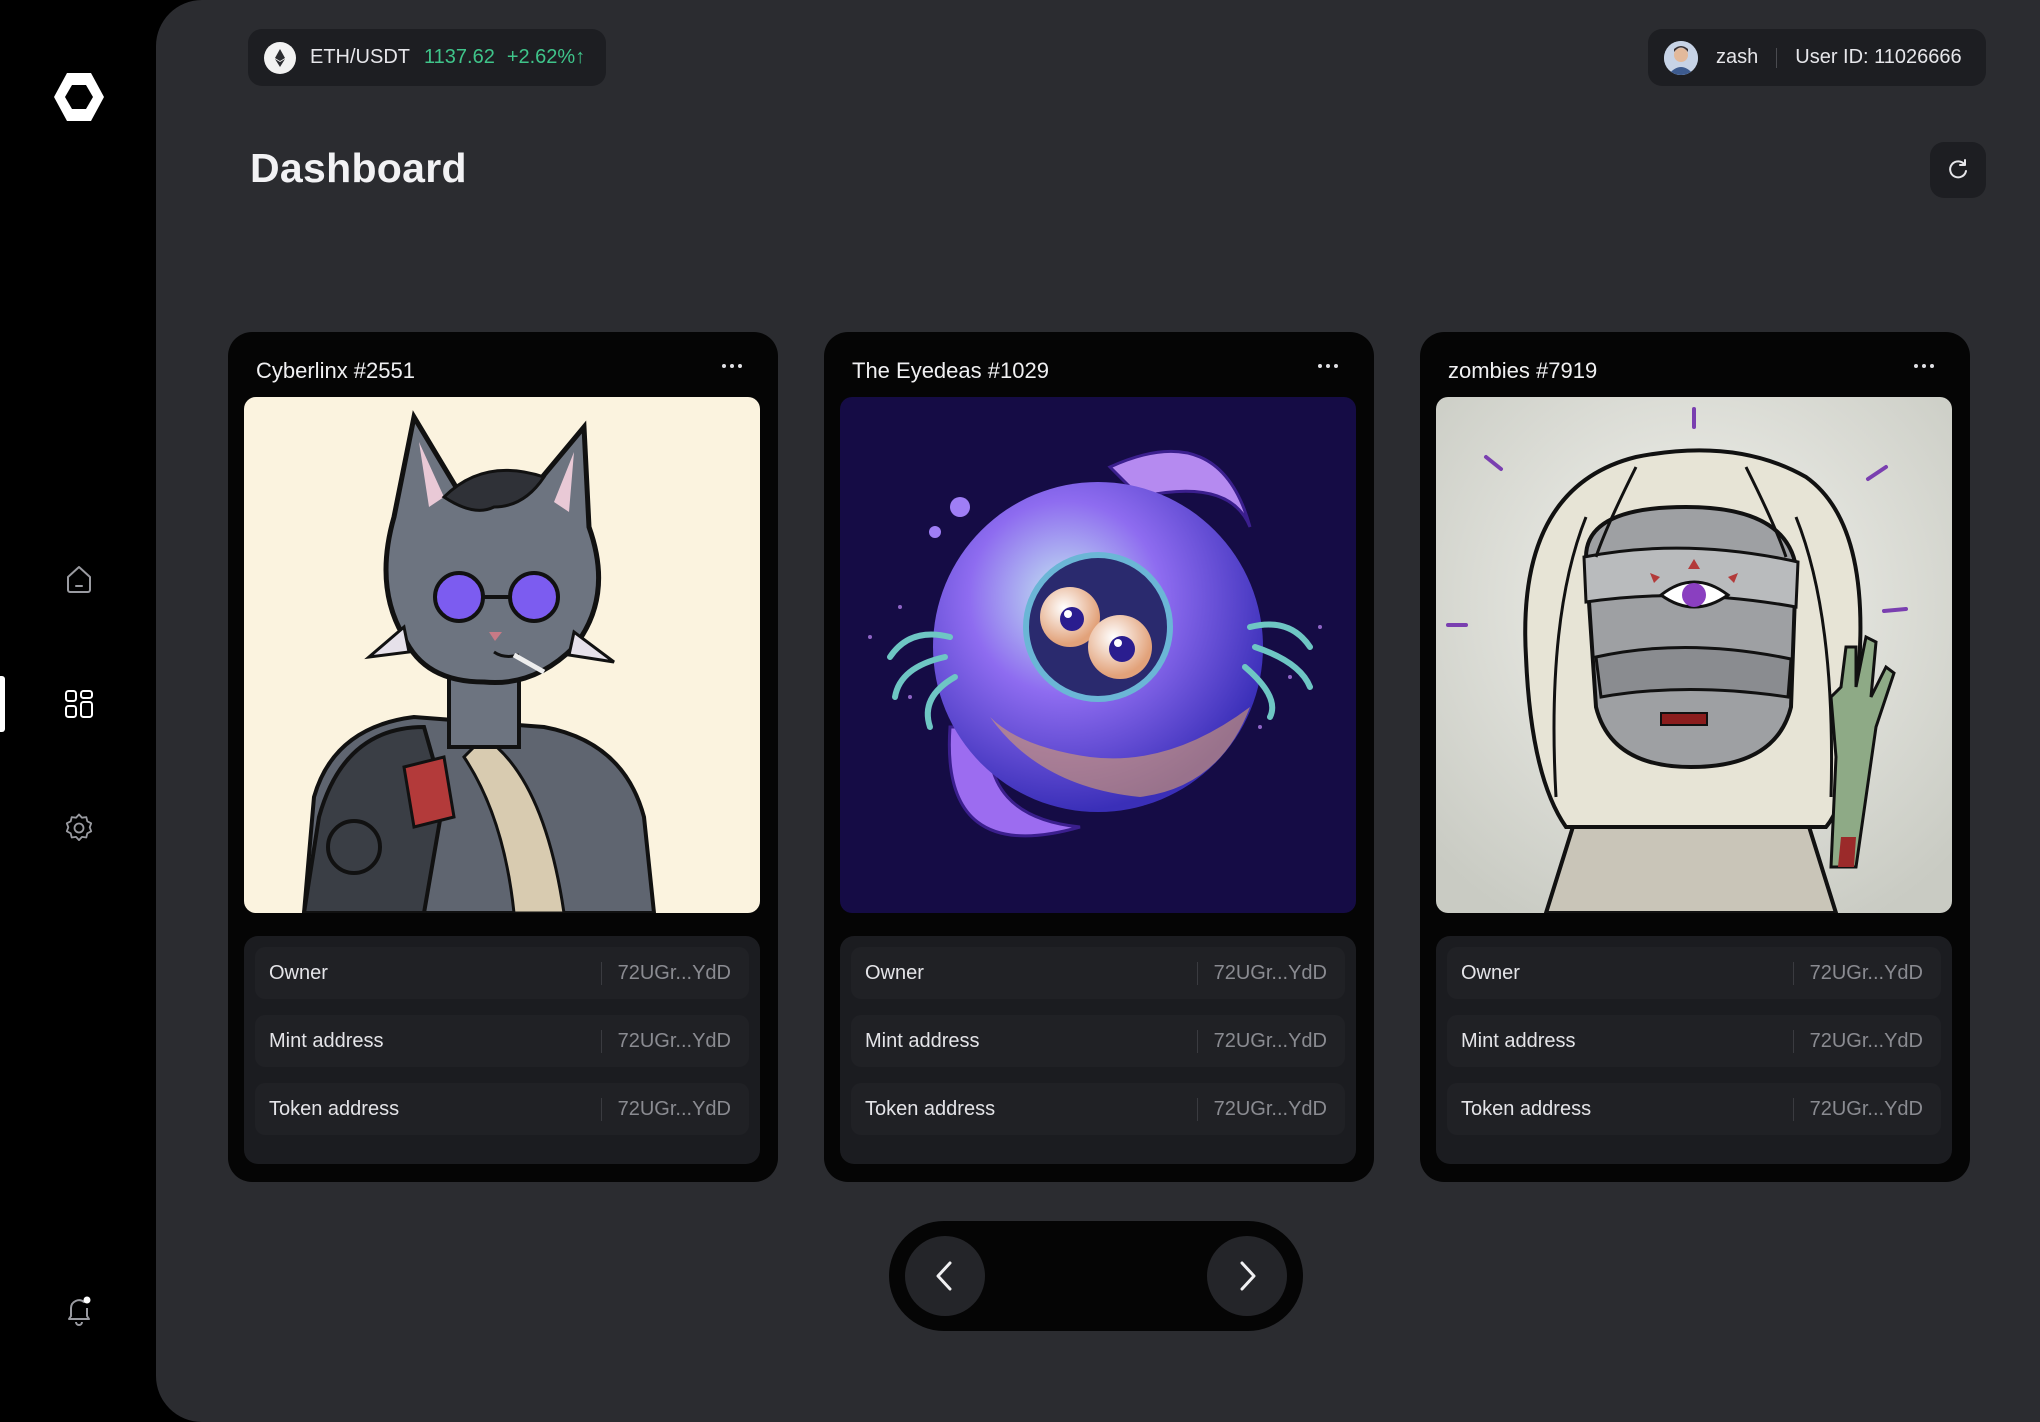  I want to click on ethereum-icon, so click(280, 57).